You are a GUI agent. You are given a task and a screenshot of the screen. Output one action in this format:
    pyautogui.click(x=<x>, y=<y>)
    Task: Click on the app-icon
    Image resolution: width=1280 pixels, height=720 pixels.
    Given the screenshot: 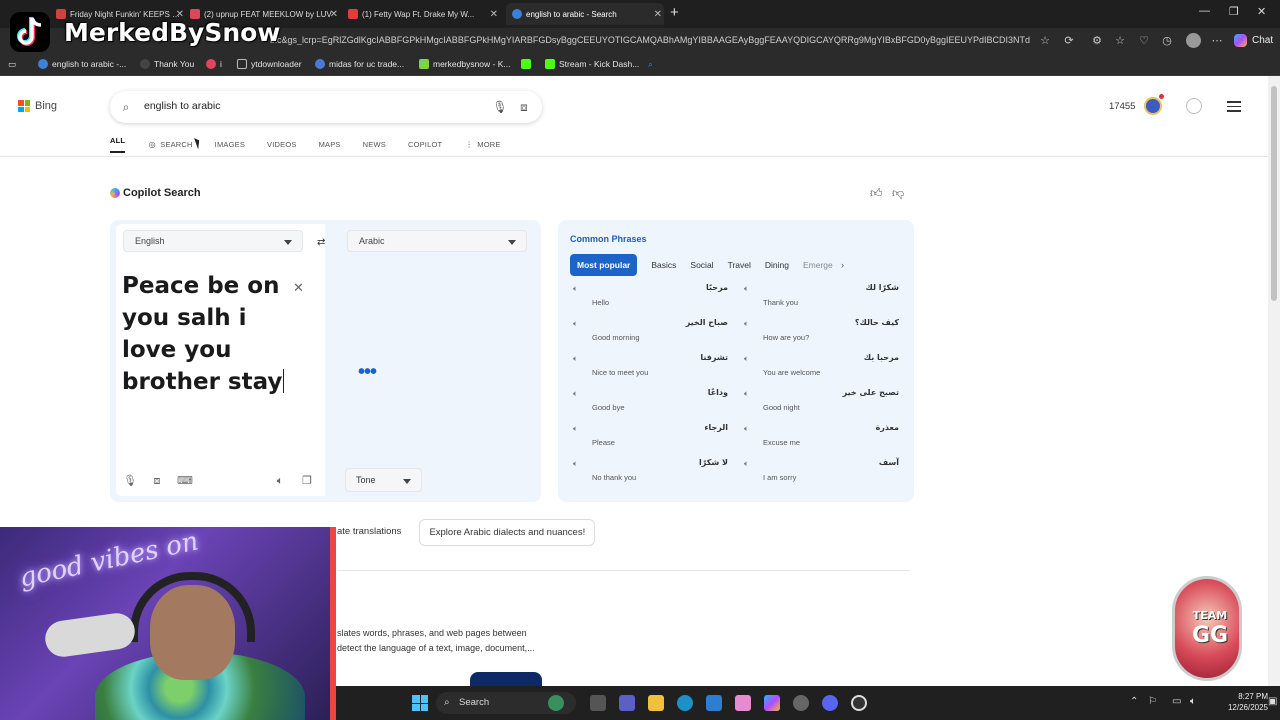 What is the action you would take?
    pyautogui.click(x=743, y=703)
    